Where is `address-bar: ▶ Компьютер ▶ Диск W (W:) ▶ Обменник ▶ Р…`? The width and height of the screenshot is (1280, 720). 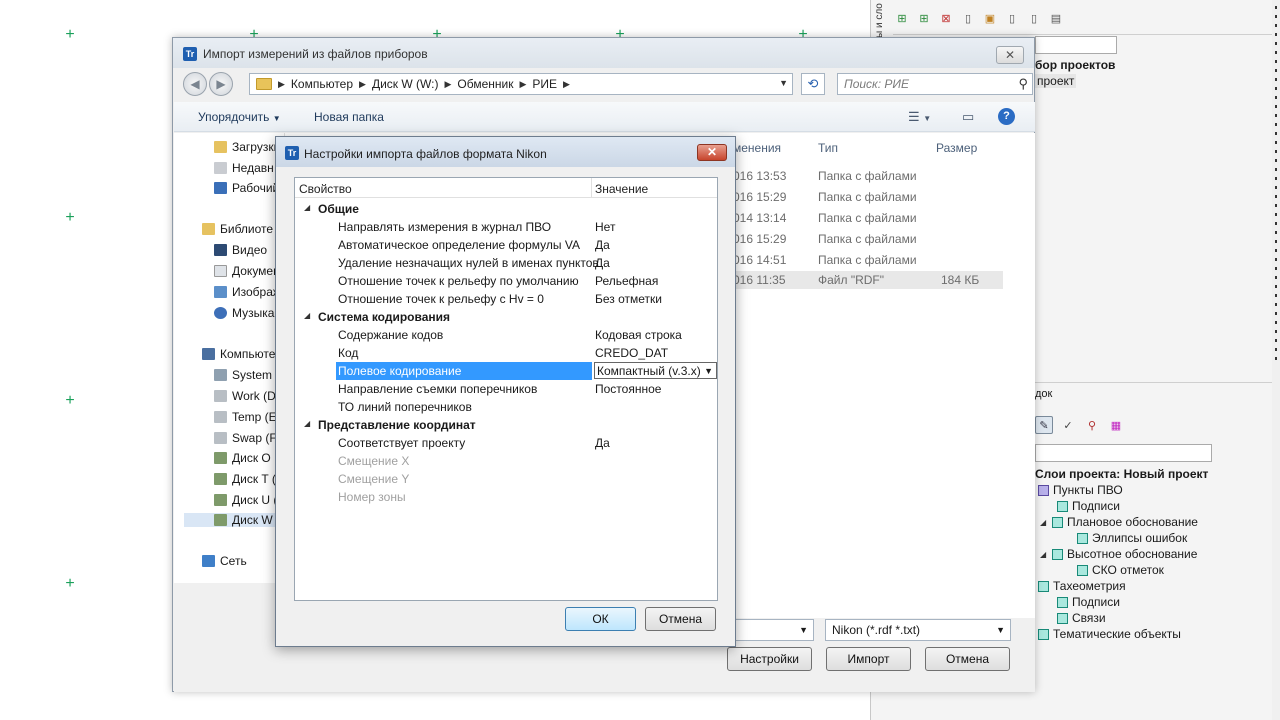 address-bar: ▶ Компьютер ▶ Диск W (W:) ▶ Обменник ▶ Р… is located at coordinates (521, 84).